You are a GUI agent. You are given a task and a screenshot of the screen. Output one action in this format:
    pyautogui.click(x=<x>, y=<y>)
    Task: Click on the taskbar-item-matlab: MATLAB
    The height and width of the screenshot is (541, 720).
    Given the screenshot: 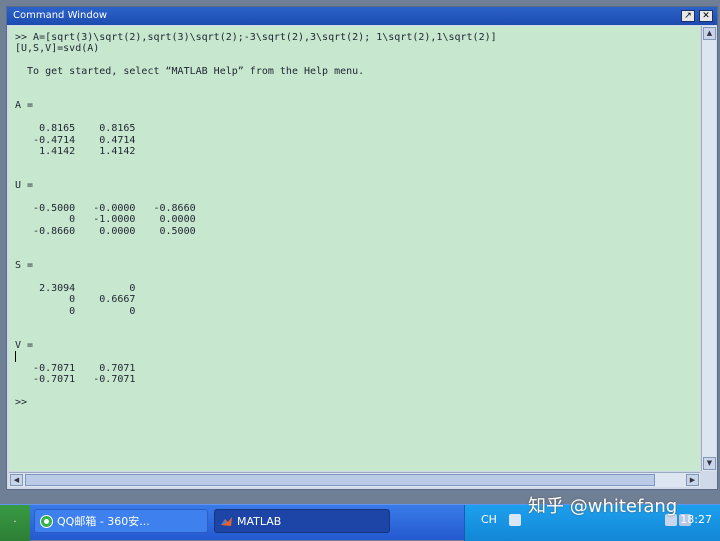 What is the action you would take?
    pyautogui.click(x=302, y=521)
    